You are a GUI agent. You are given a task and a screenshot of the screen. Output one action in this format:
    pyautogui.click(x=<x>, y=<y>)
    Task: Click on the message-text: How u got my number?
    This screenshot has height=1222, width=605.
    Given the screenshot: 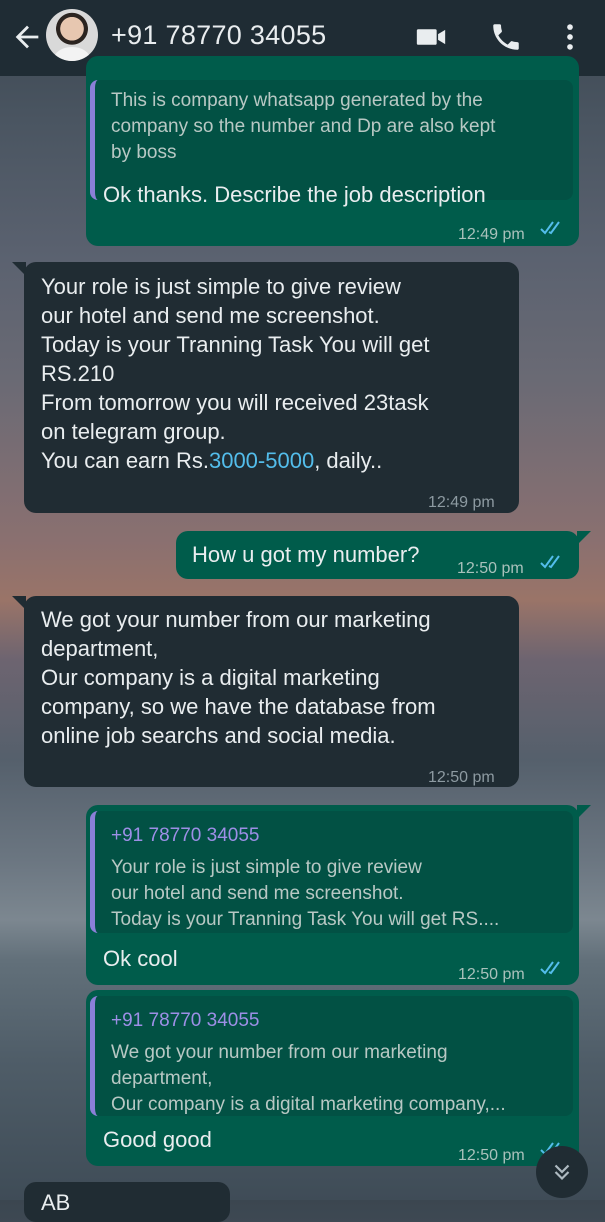 What is the action you would take?
    pyautogui.click(x=306, y=554)
    